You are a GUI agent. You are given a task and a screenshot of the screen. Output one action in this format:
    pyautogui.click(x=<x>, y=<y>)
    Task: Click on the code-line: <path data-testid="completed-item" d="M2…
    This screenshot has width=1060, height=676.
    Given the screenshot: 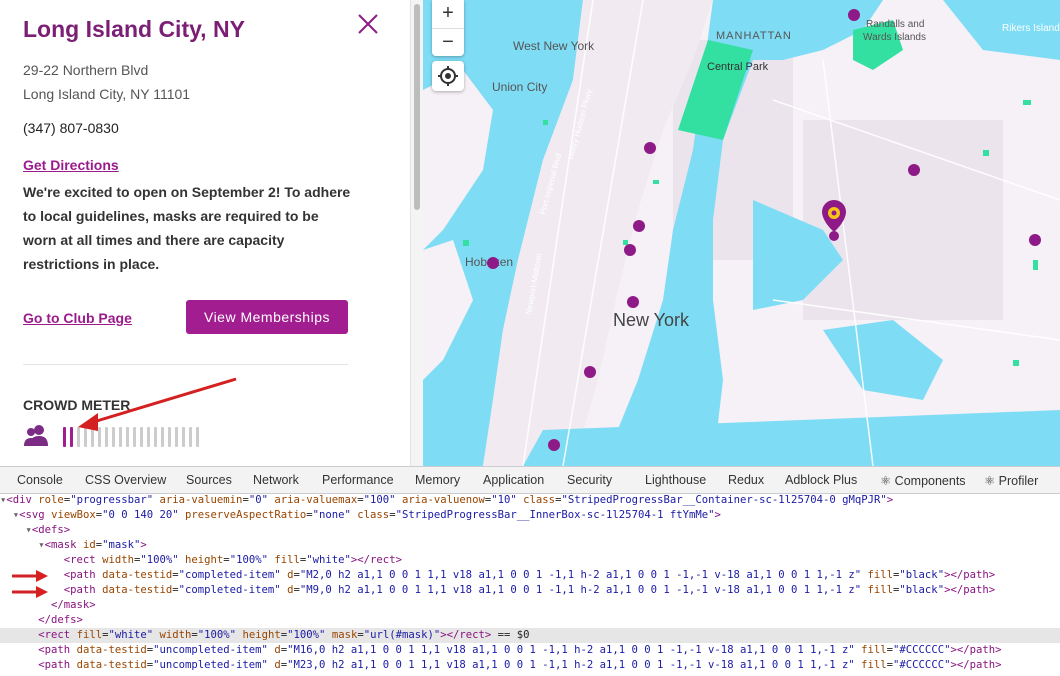 What is the action you would take?
    pyautogui.click(x=530, y=575)
    